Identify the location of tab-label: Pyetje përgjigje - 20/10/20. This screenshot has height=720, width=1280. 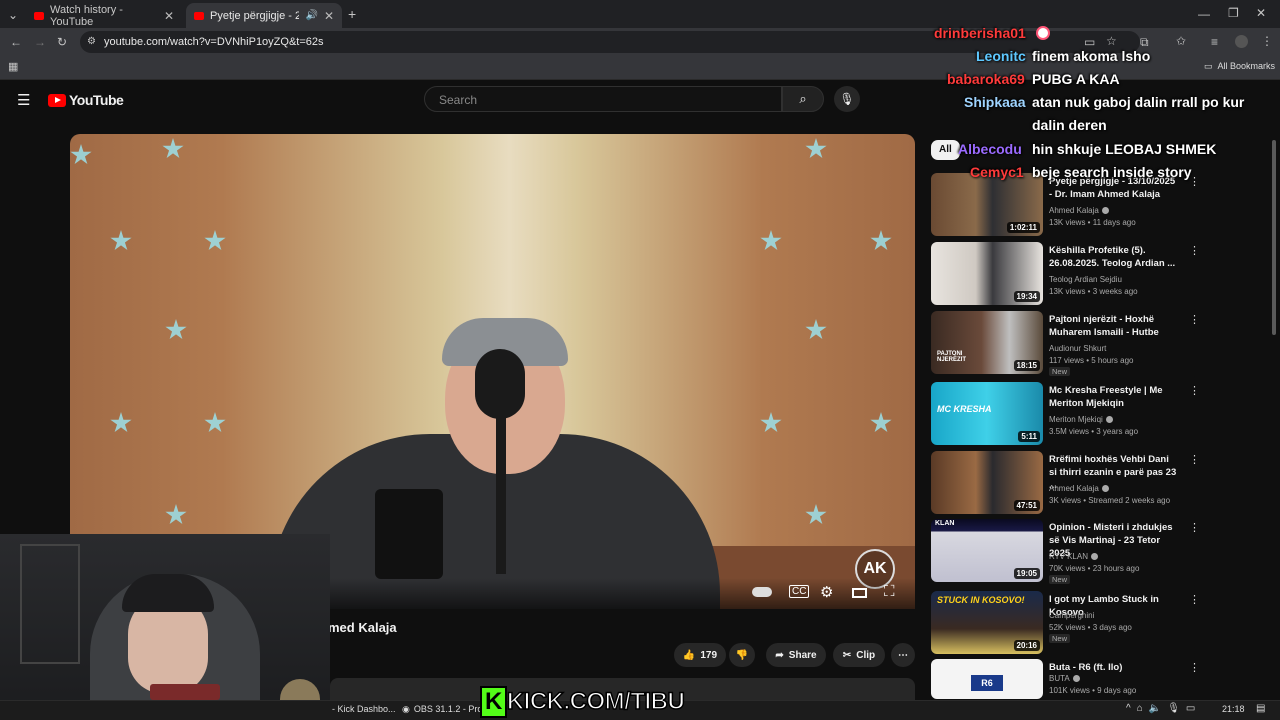
(255, 15).